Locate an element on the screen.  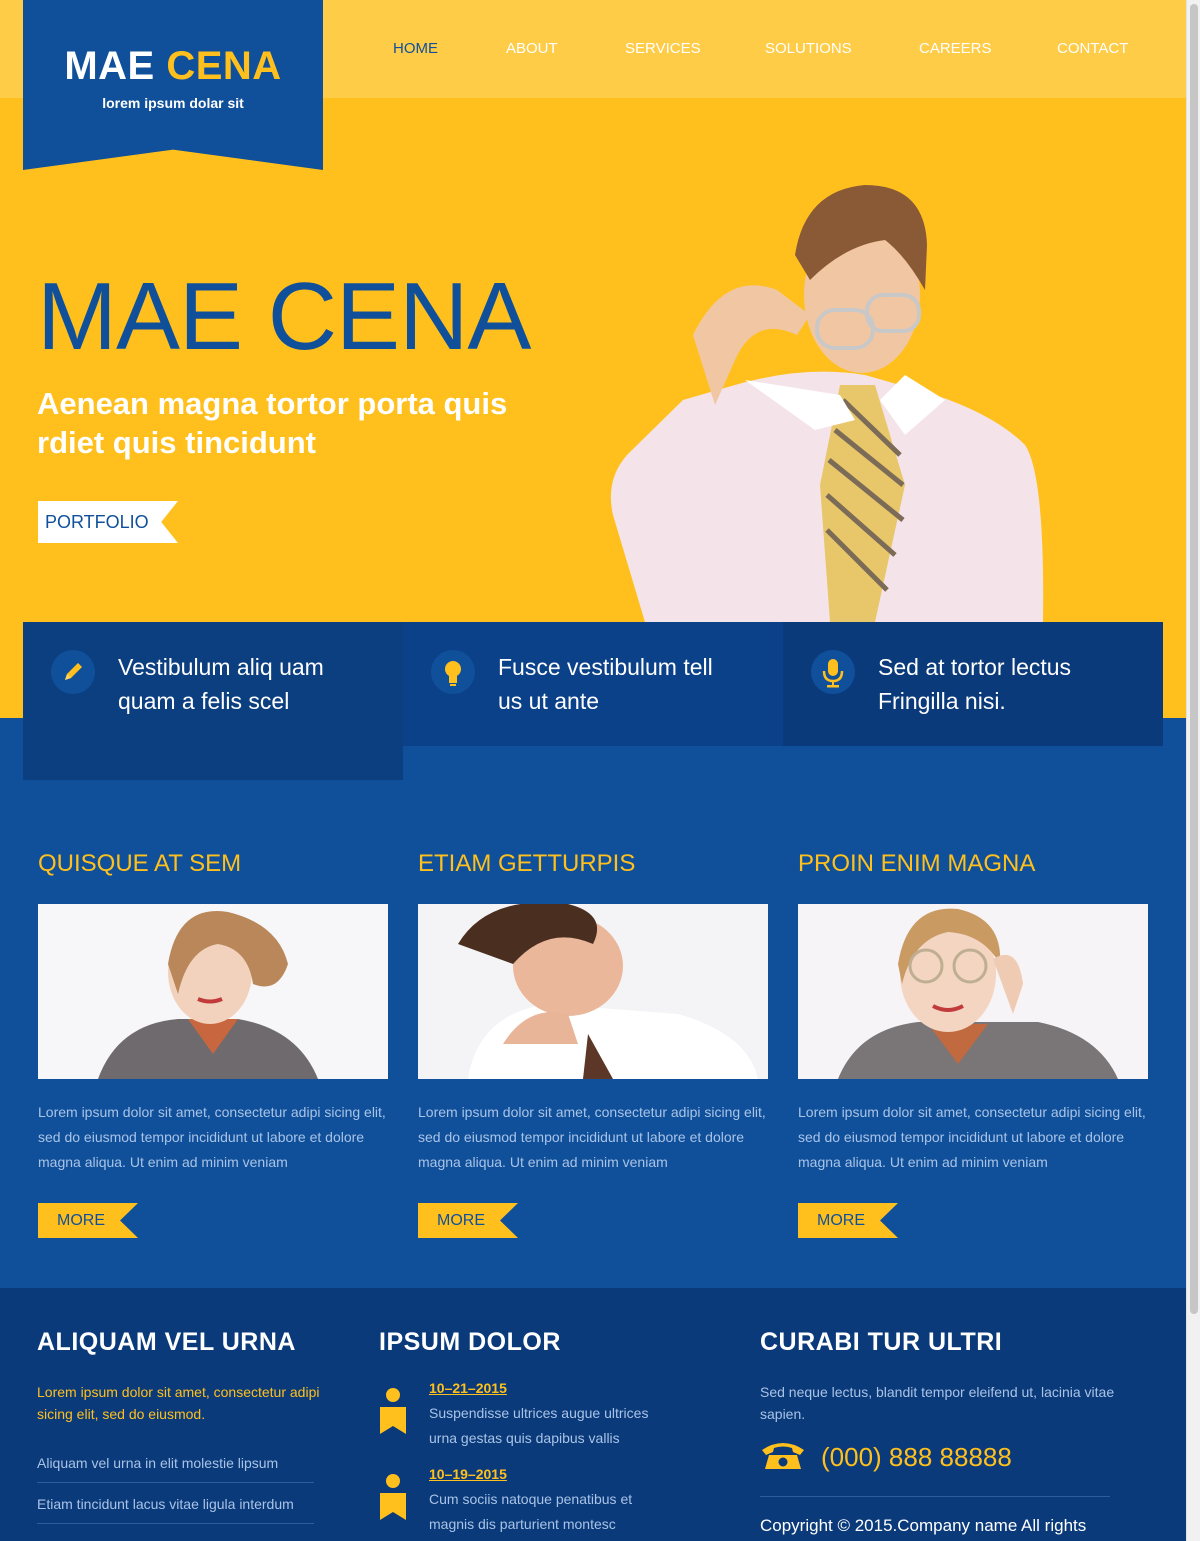
feature-box-3: Sed at tortor lectus Fringilla nisi. is located at coordinates (973, 684).